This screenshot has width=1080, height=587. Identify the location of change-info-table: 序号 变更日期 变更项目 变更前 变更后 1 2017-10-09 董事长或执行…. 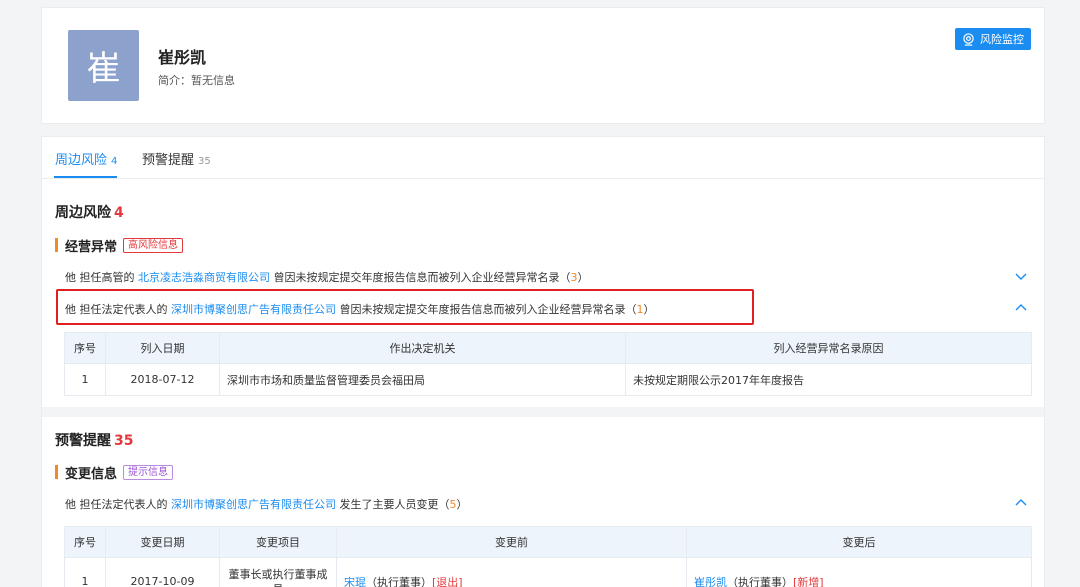
(548, 556).